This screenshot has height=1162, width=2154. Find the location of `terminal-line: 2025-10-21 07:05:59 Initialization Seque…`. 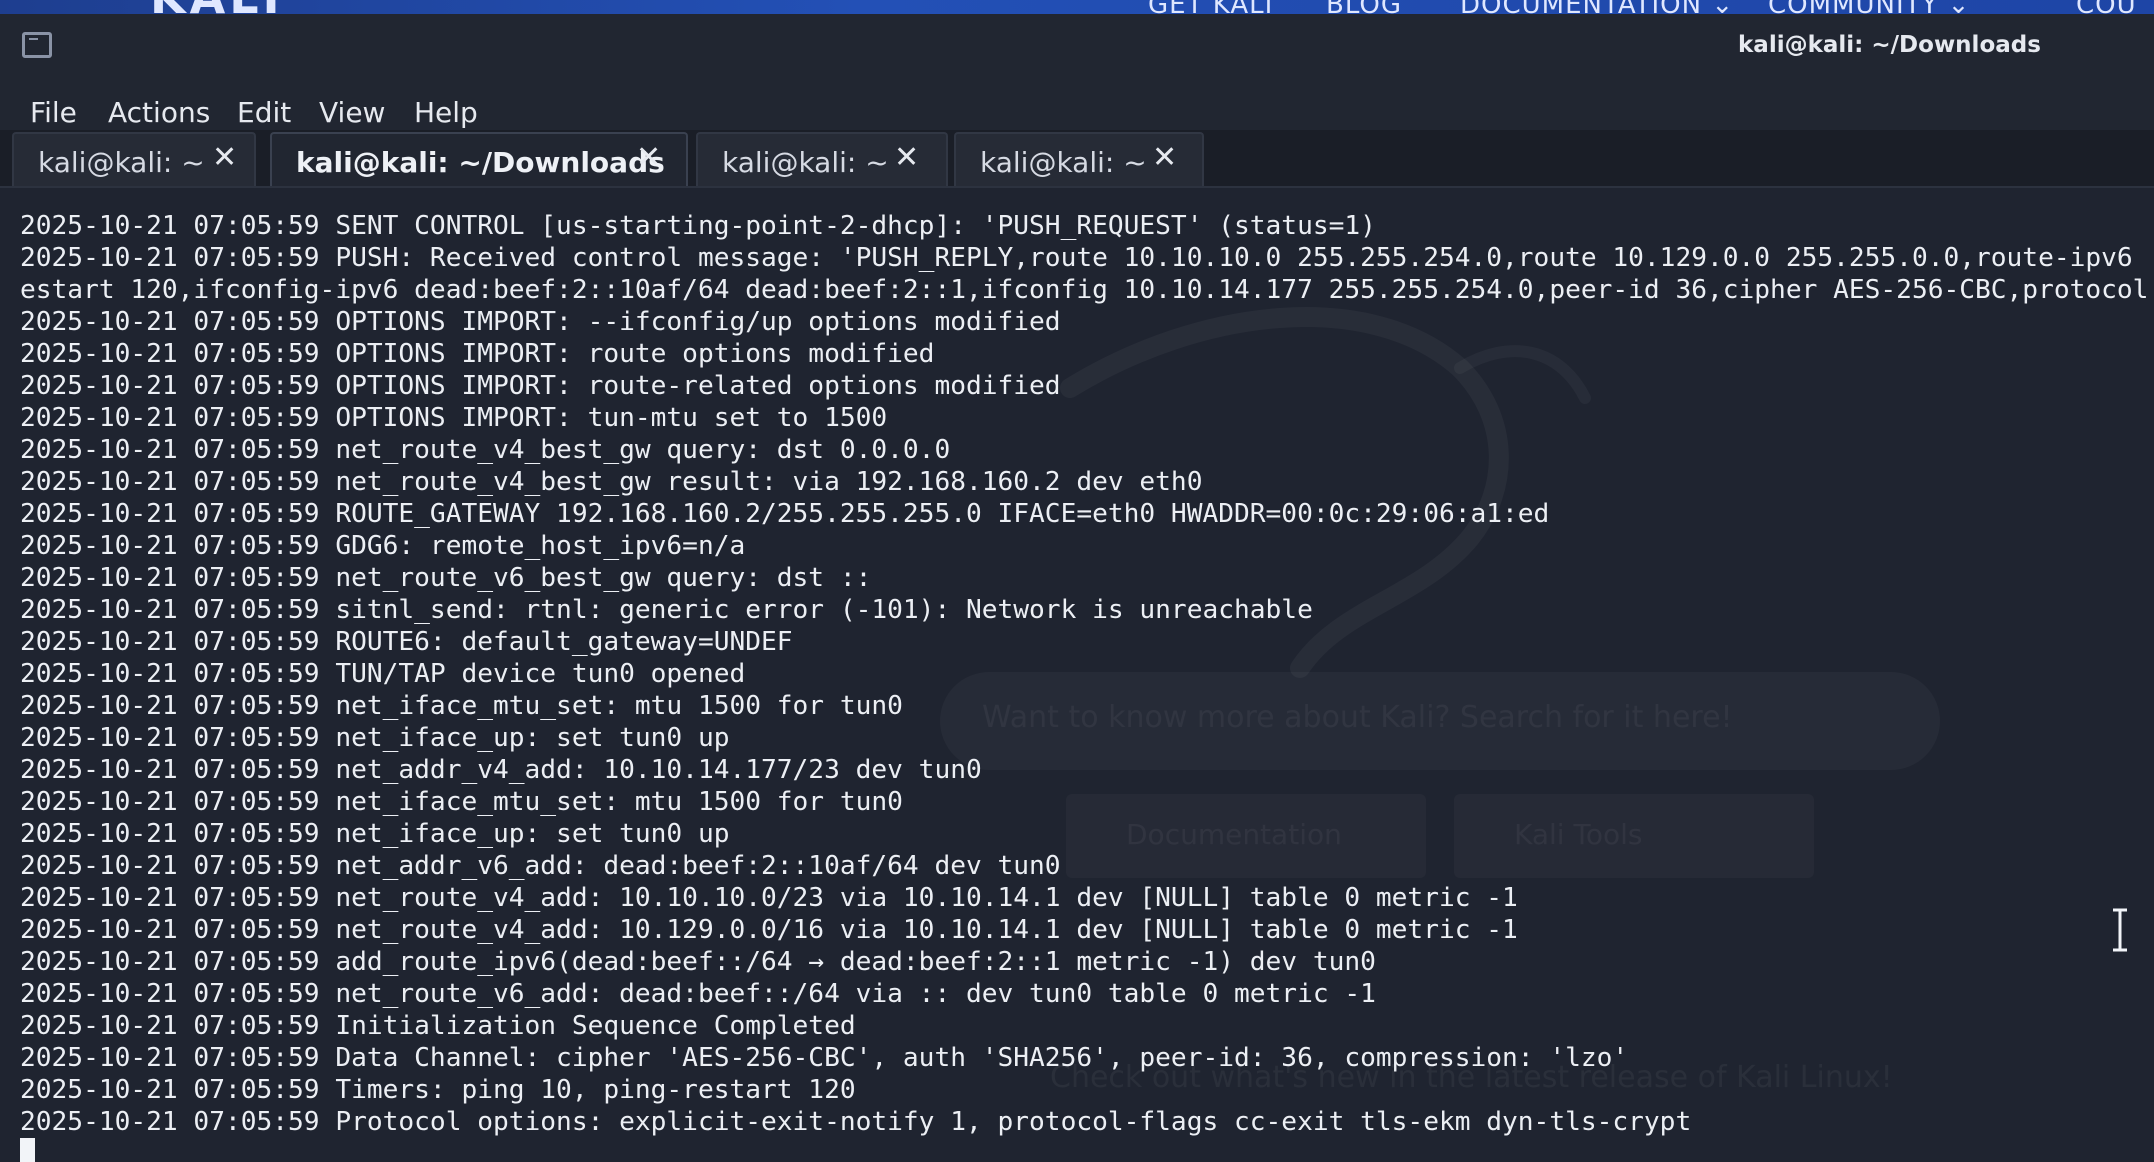

terminal-line: 2025-10-21 07:05:59 Initialization Seque… is located at coordinates (438, 1026).